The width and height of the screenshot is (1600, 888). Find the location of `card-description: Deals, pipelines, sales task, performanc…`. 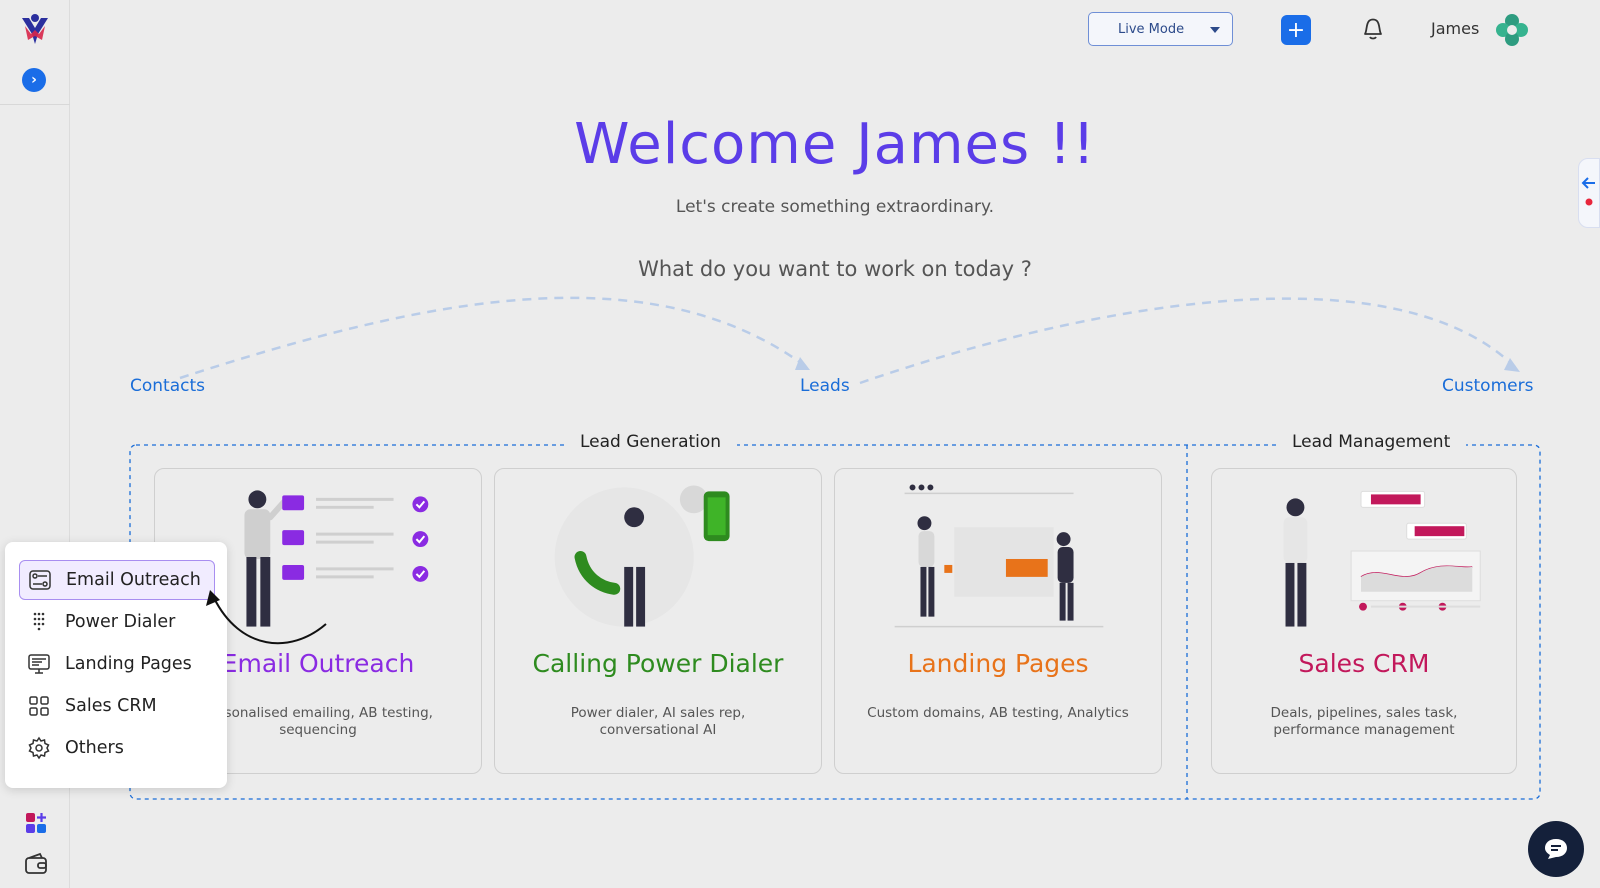

card-description: Deals, pipelines, sales task, performanc… is located at coordinates (1364, 721).